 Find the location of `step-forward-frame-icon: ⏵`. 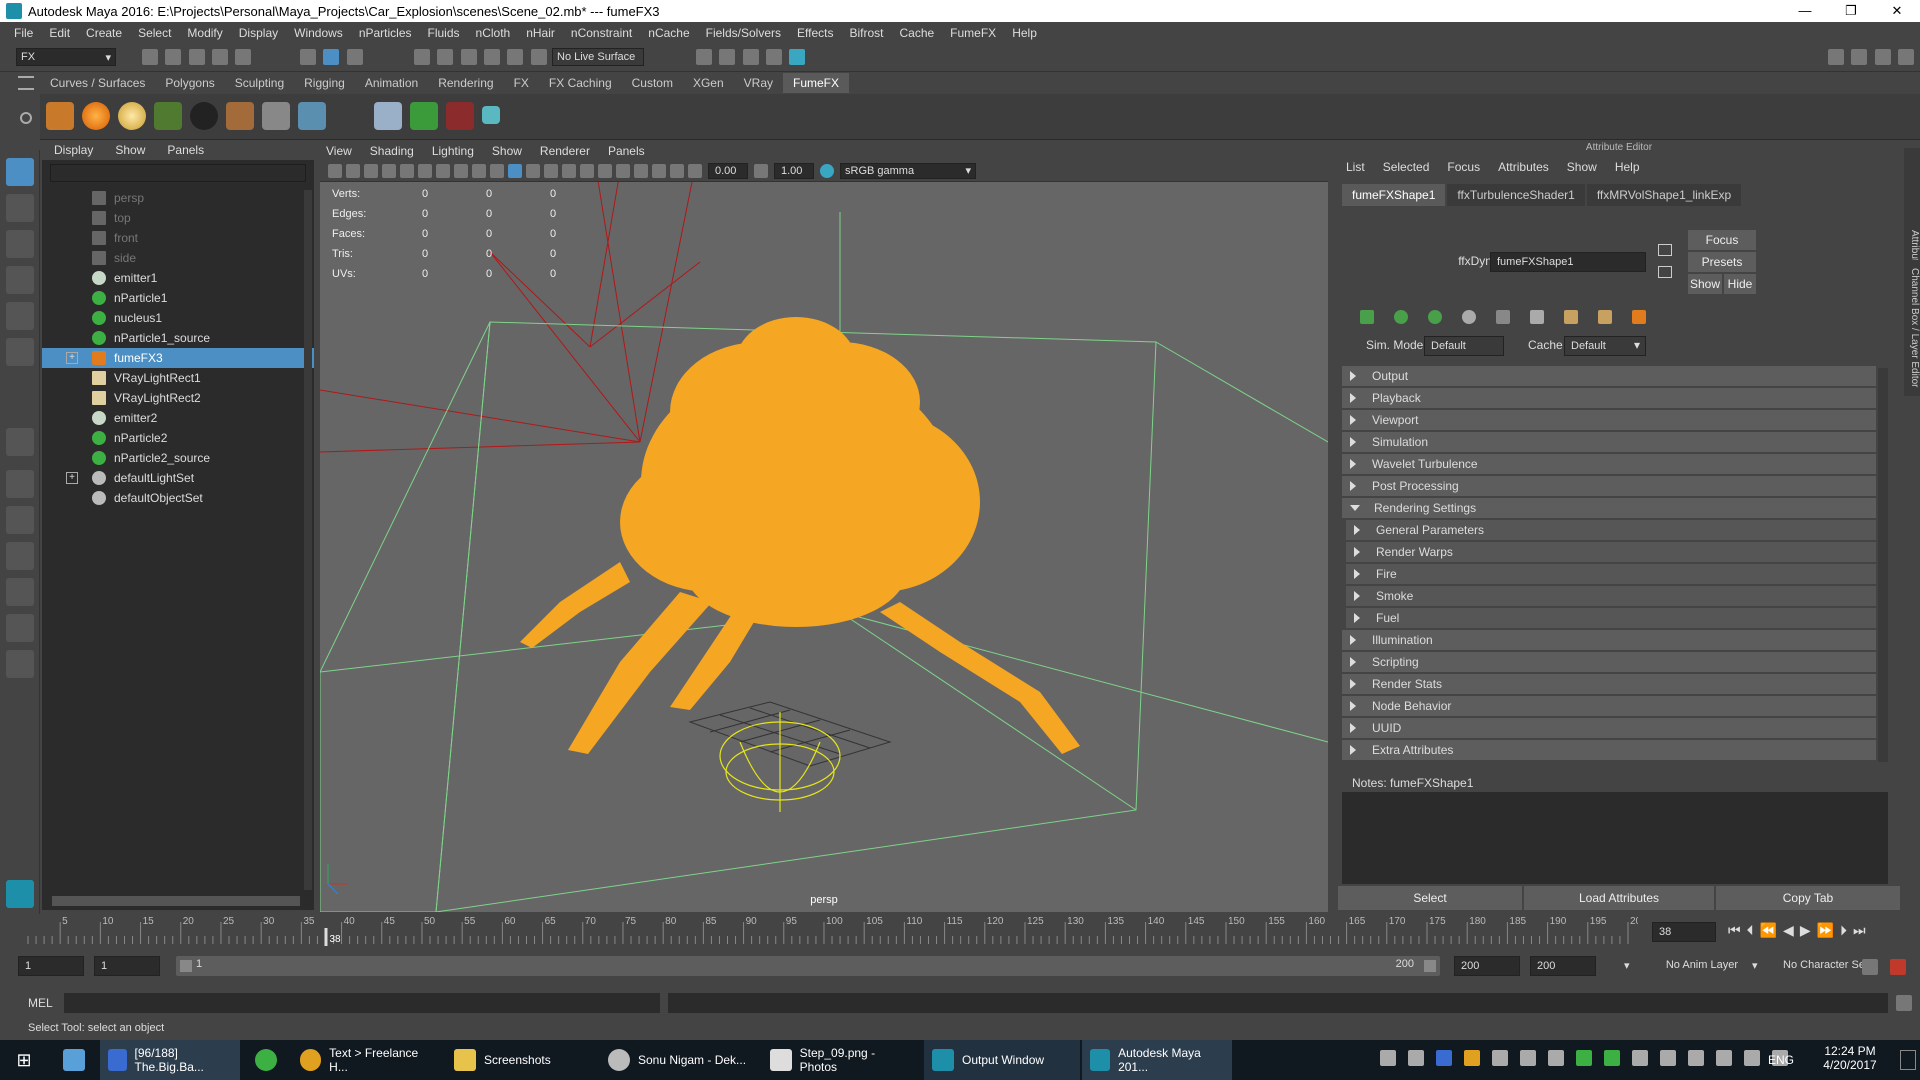

step-forward-frame-icon: ⏵ is located at coordinates (1843, 930).